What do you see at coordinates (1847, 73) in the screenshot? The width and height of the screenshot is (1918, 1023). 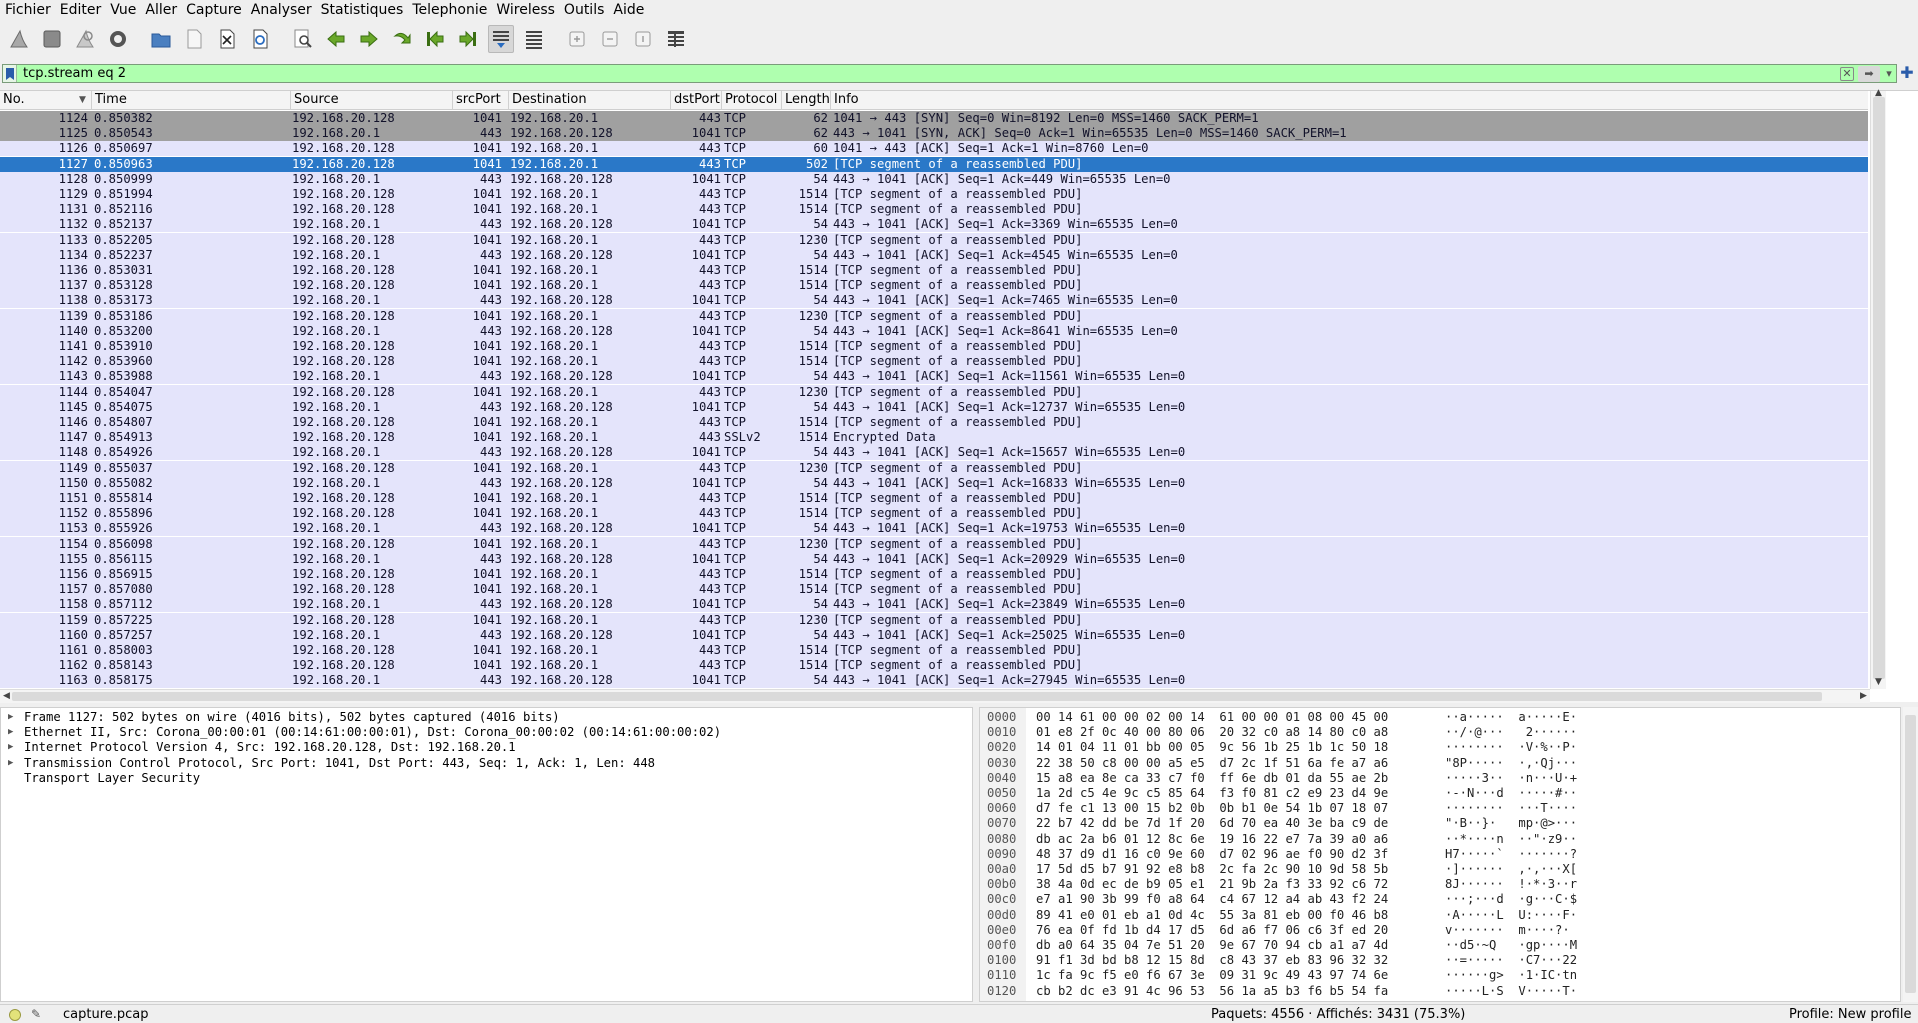 I see `clear-filter-icon: ✕` at bounding box center [1847, 73].